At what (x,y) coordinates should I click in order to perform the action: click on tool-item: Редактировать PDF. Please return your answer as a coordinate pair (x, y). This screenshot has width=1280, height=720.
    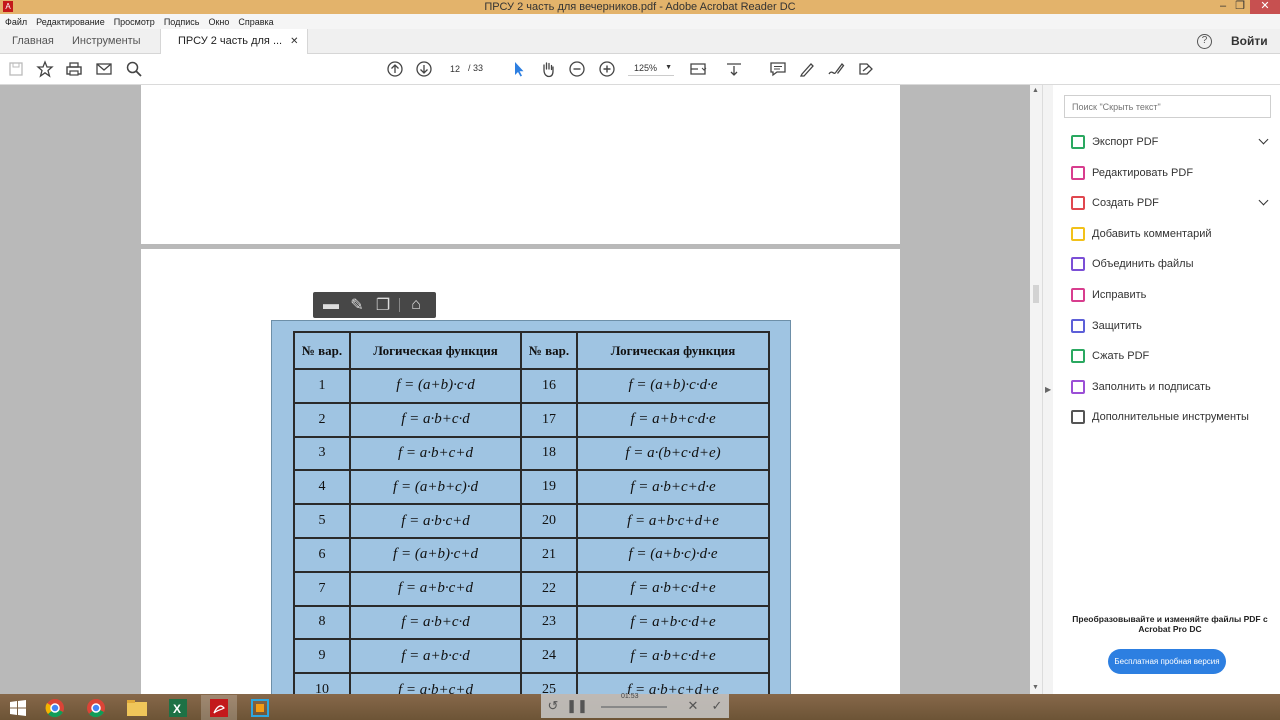
    Looking at the image, I should click on (1171, 173).